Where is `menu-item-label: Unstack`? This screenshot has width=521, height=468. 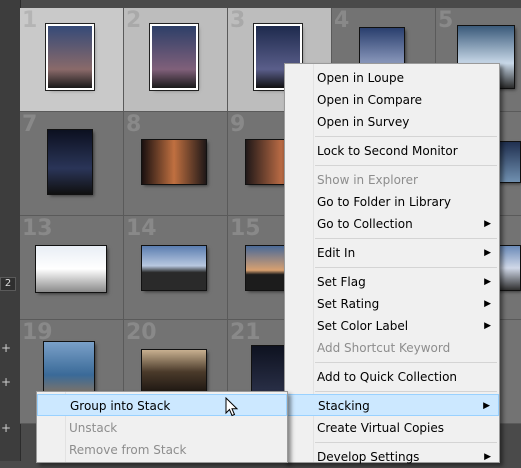 menu-item-label: Unstack is located at coordinates (93, 428).